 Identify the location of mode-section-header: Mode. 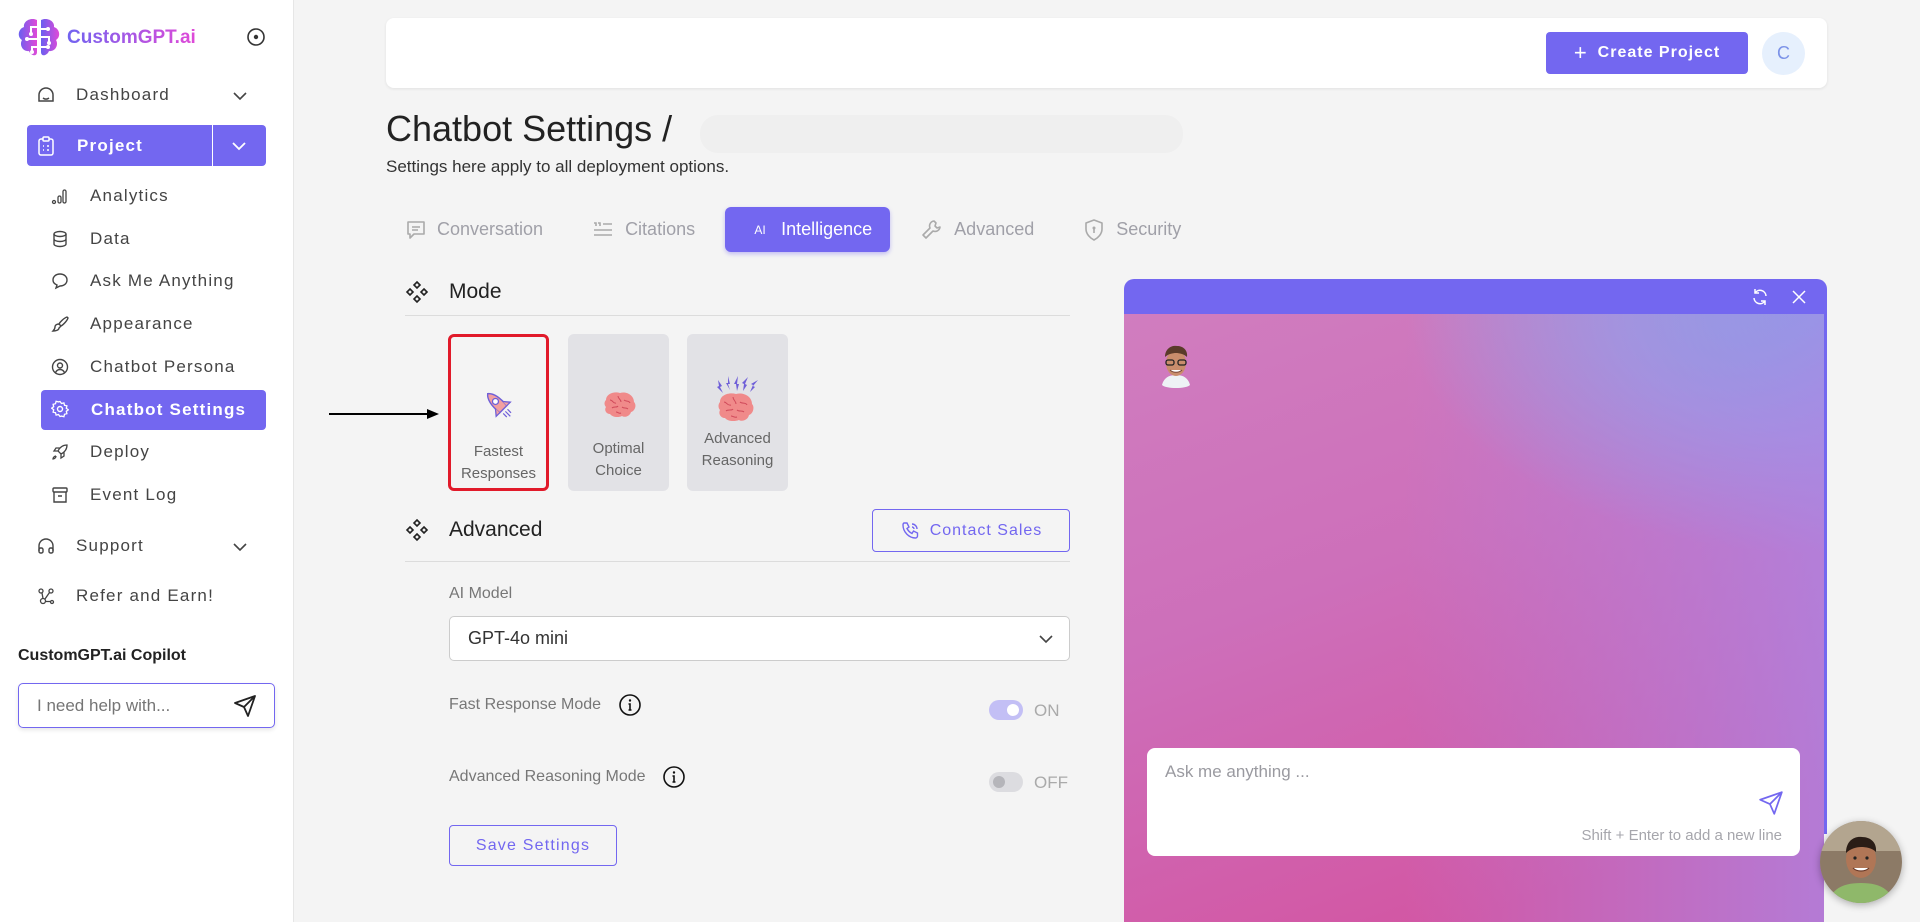
(453, 292).